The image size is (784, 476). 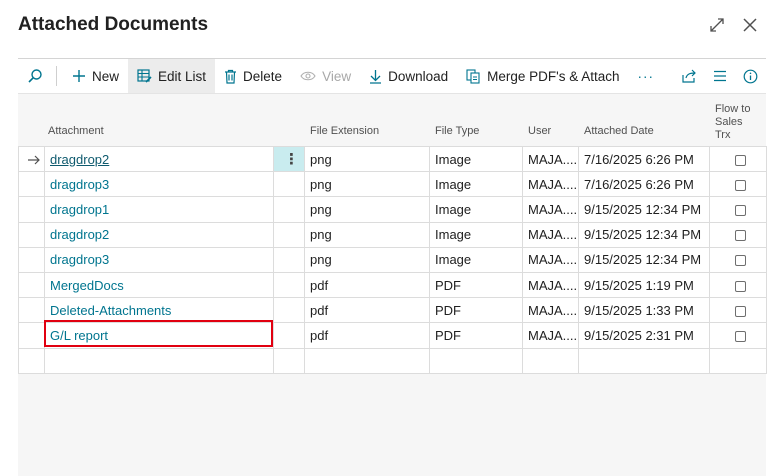 What do you see at coordinates (35, 76) in the screenshot?
I see `search-button` at bounding box center [35, 76].